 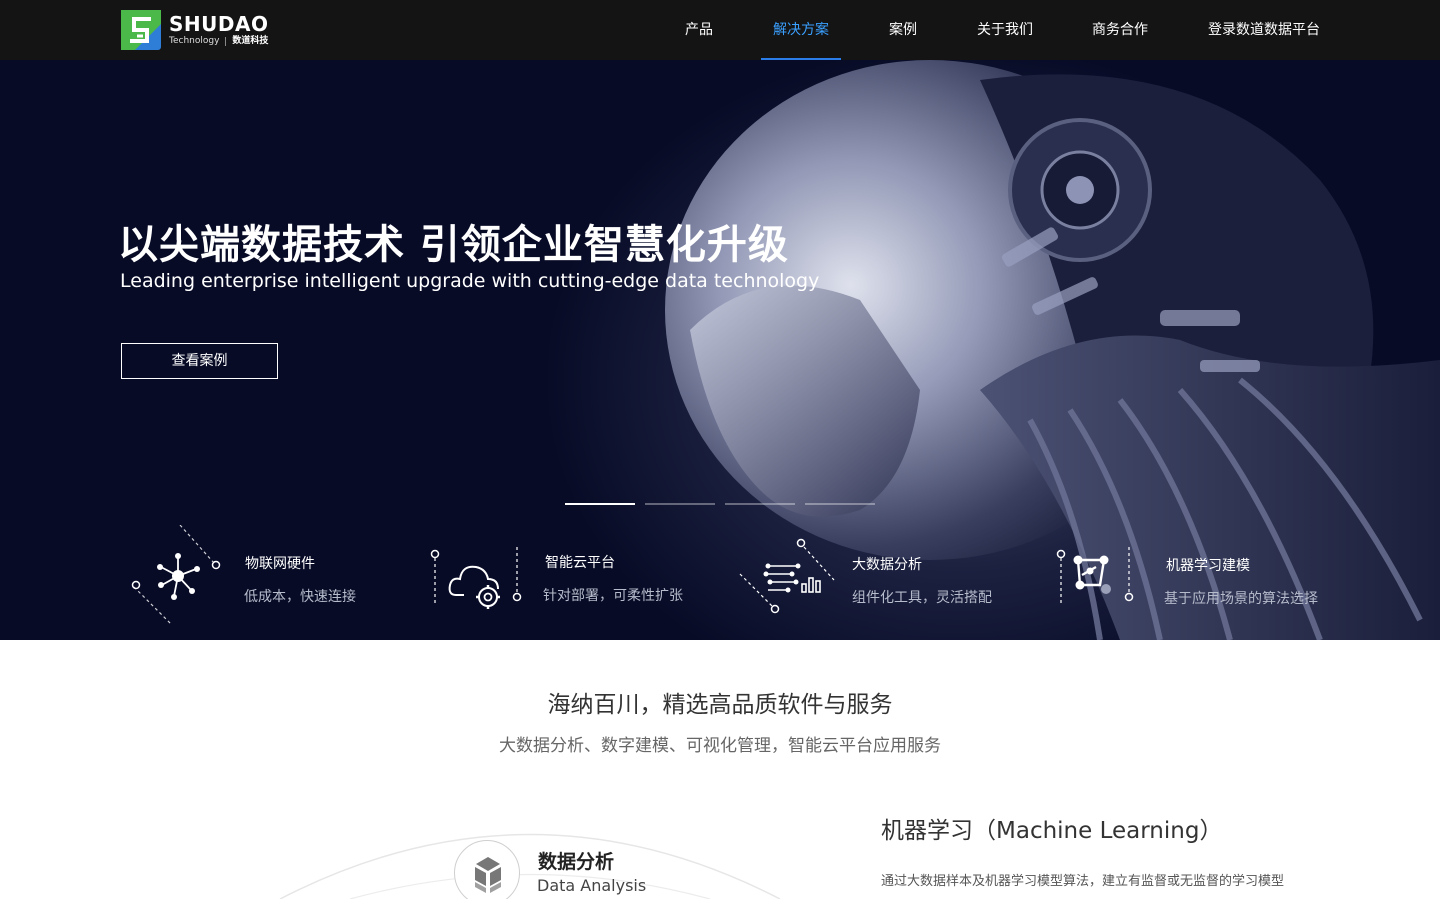 I want to click on nav-item-about: 关于我们, so click(x=1005, y=30).